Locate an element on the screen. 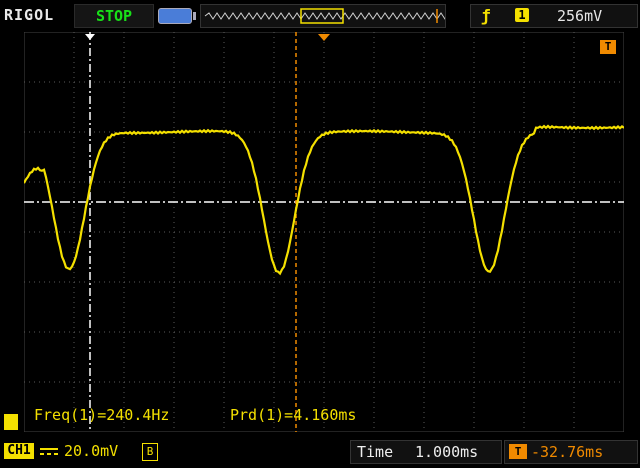  run-stop-status: STOP is located at coordinates (114, 16).